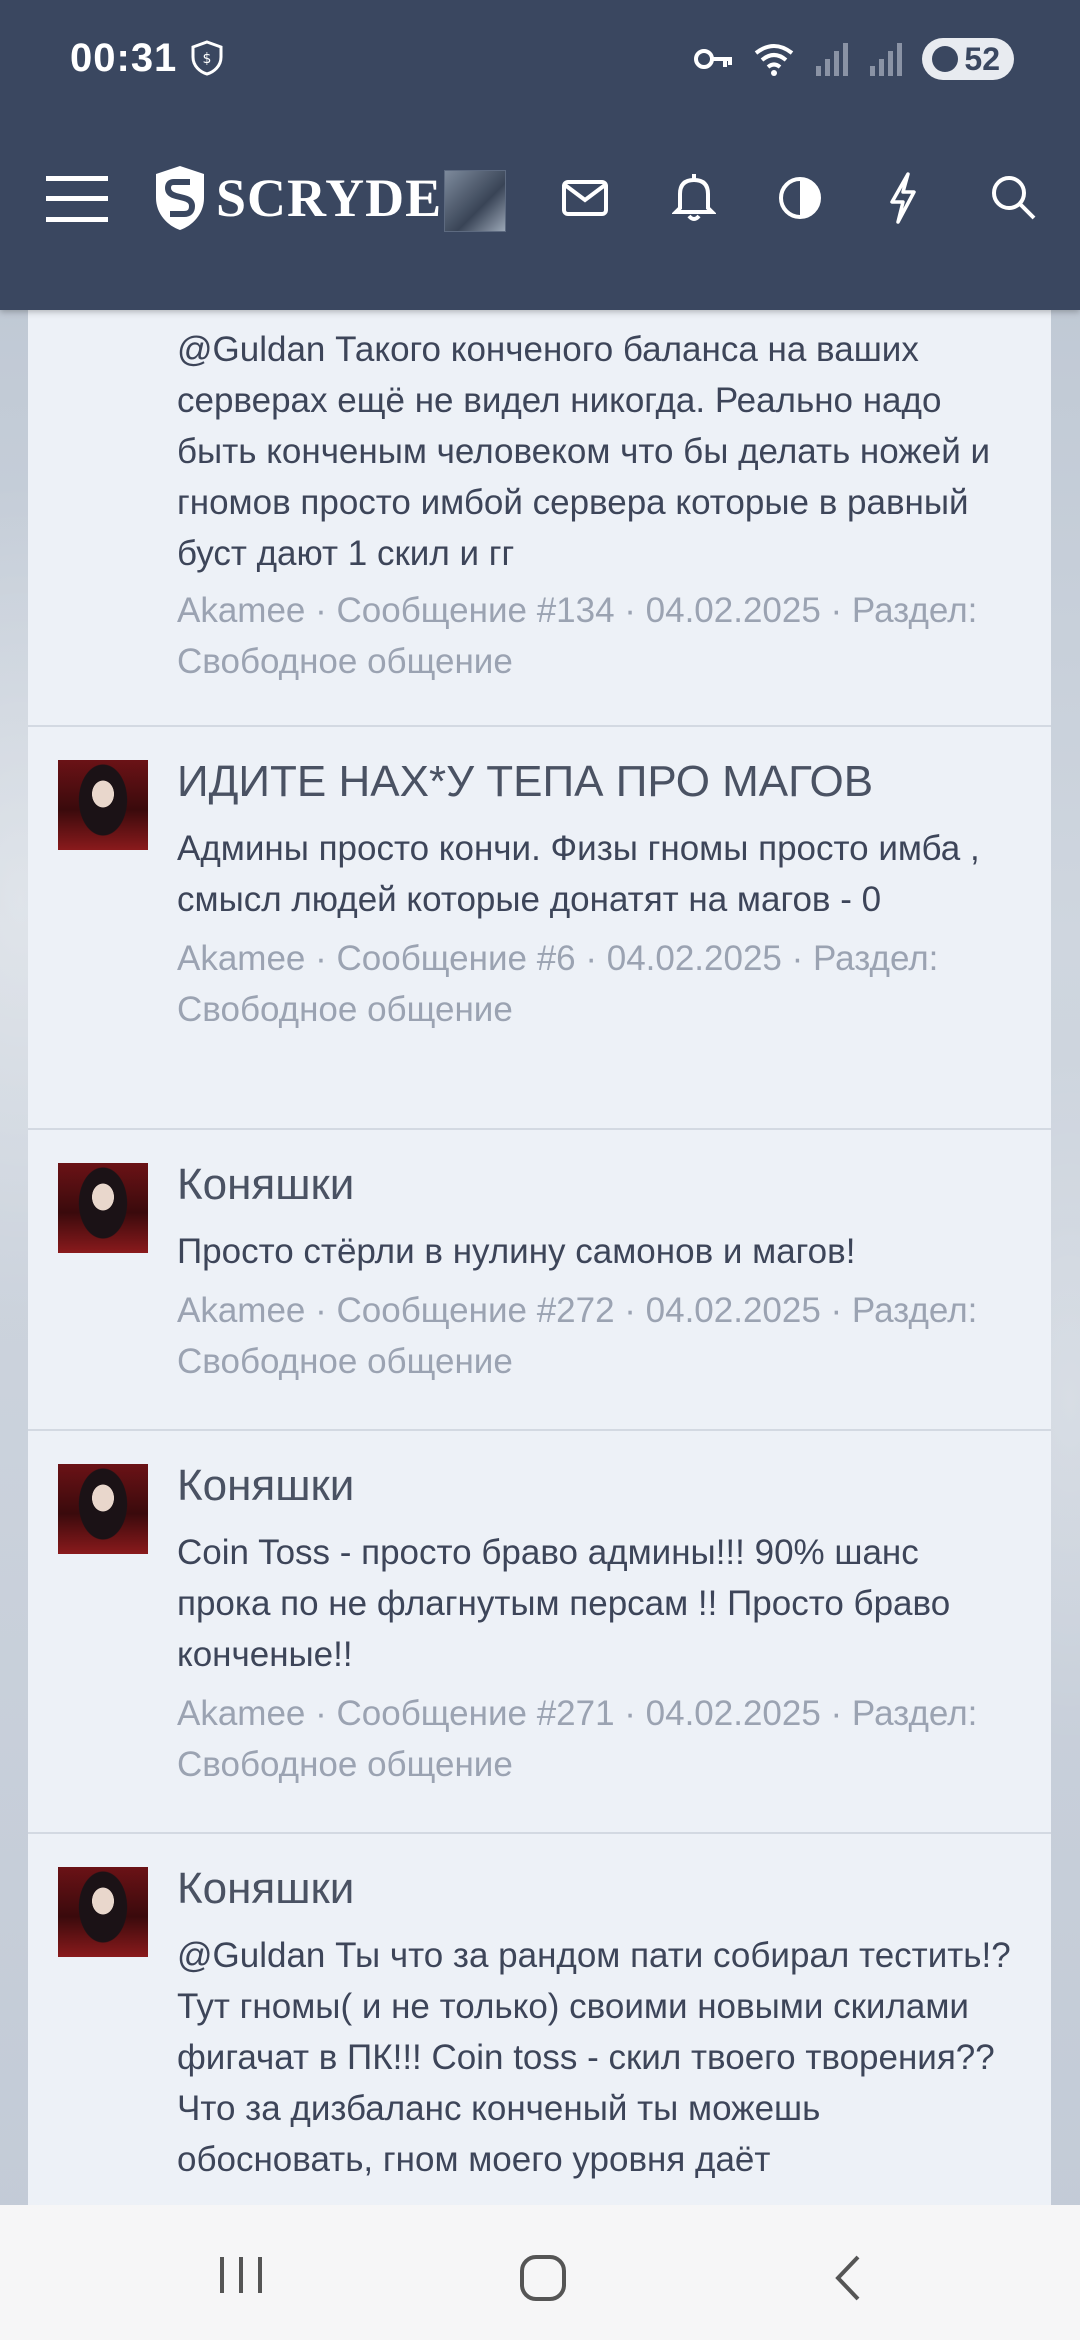  I want to click on top-header: 00:31 $ 52 SCRYDE, so click(540, 155).